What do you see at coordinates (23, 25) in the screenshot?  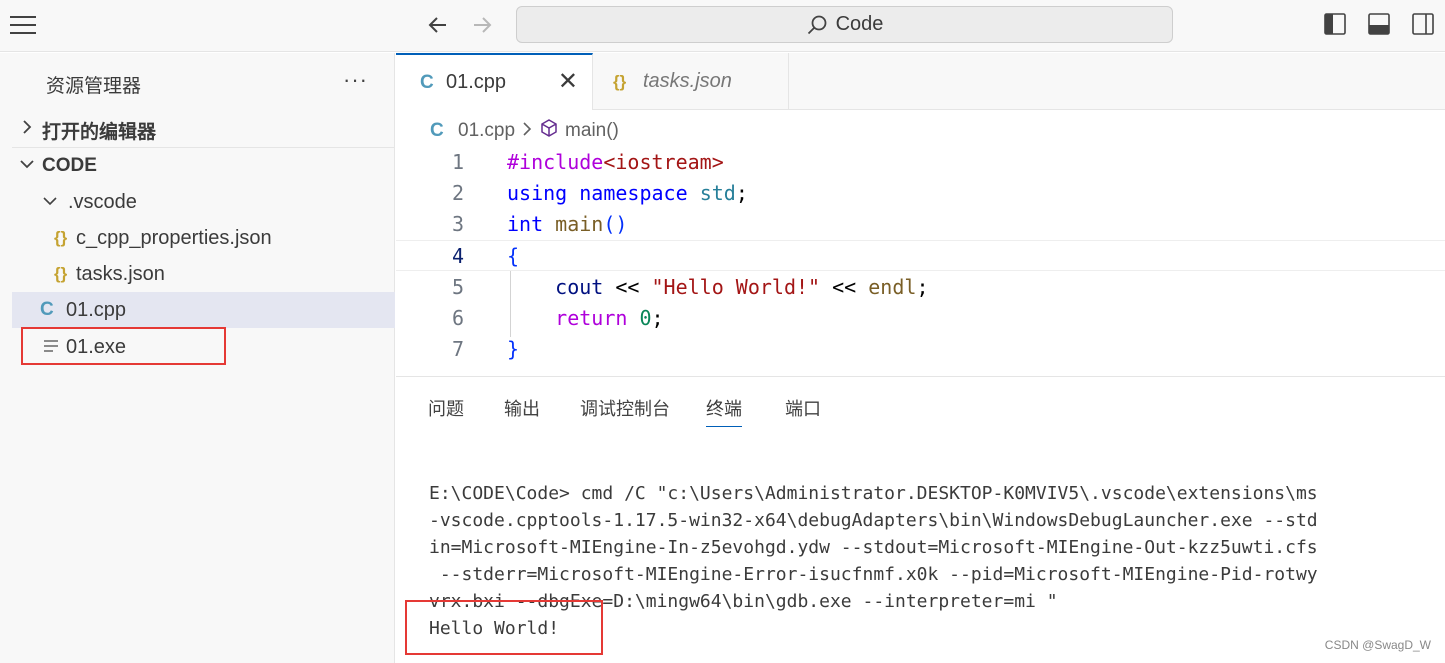 I see `menu-icon` at bounding box center [23, 25].